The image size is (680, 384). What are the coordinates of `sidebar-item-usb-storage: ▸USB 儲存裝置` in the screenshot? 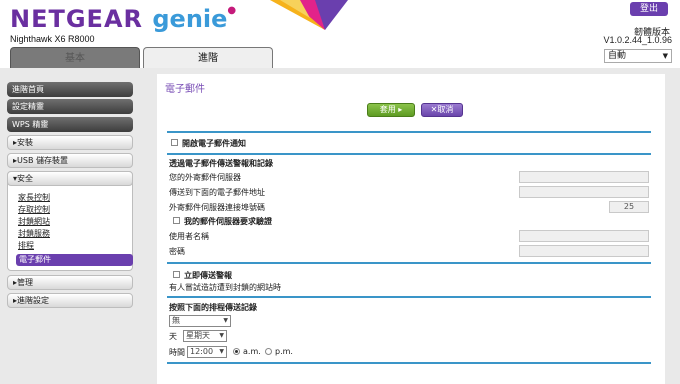 It's located at (70, 160).